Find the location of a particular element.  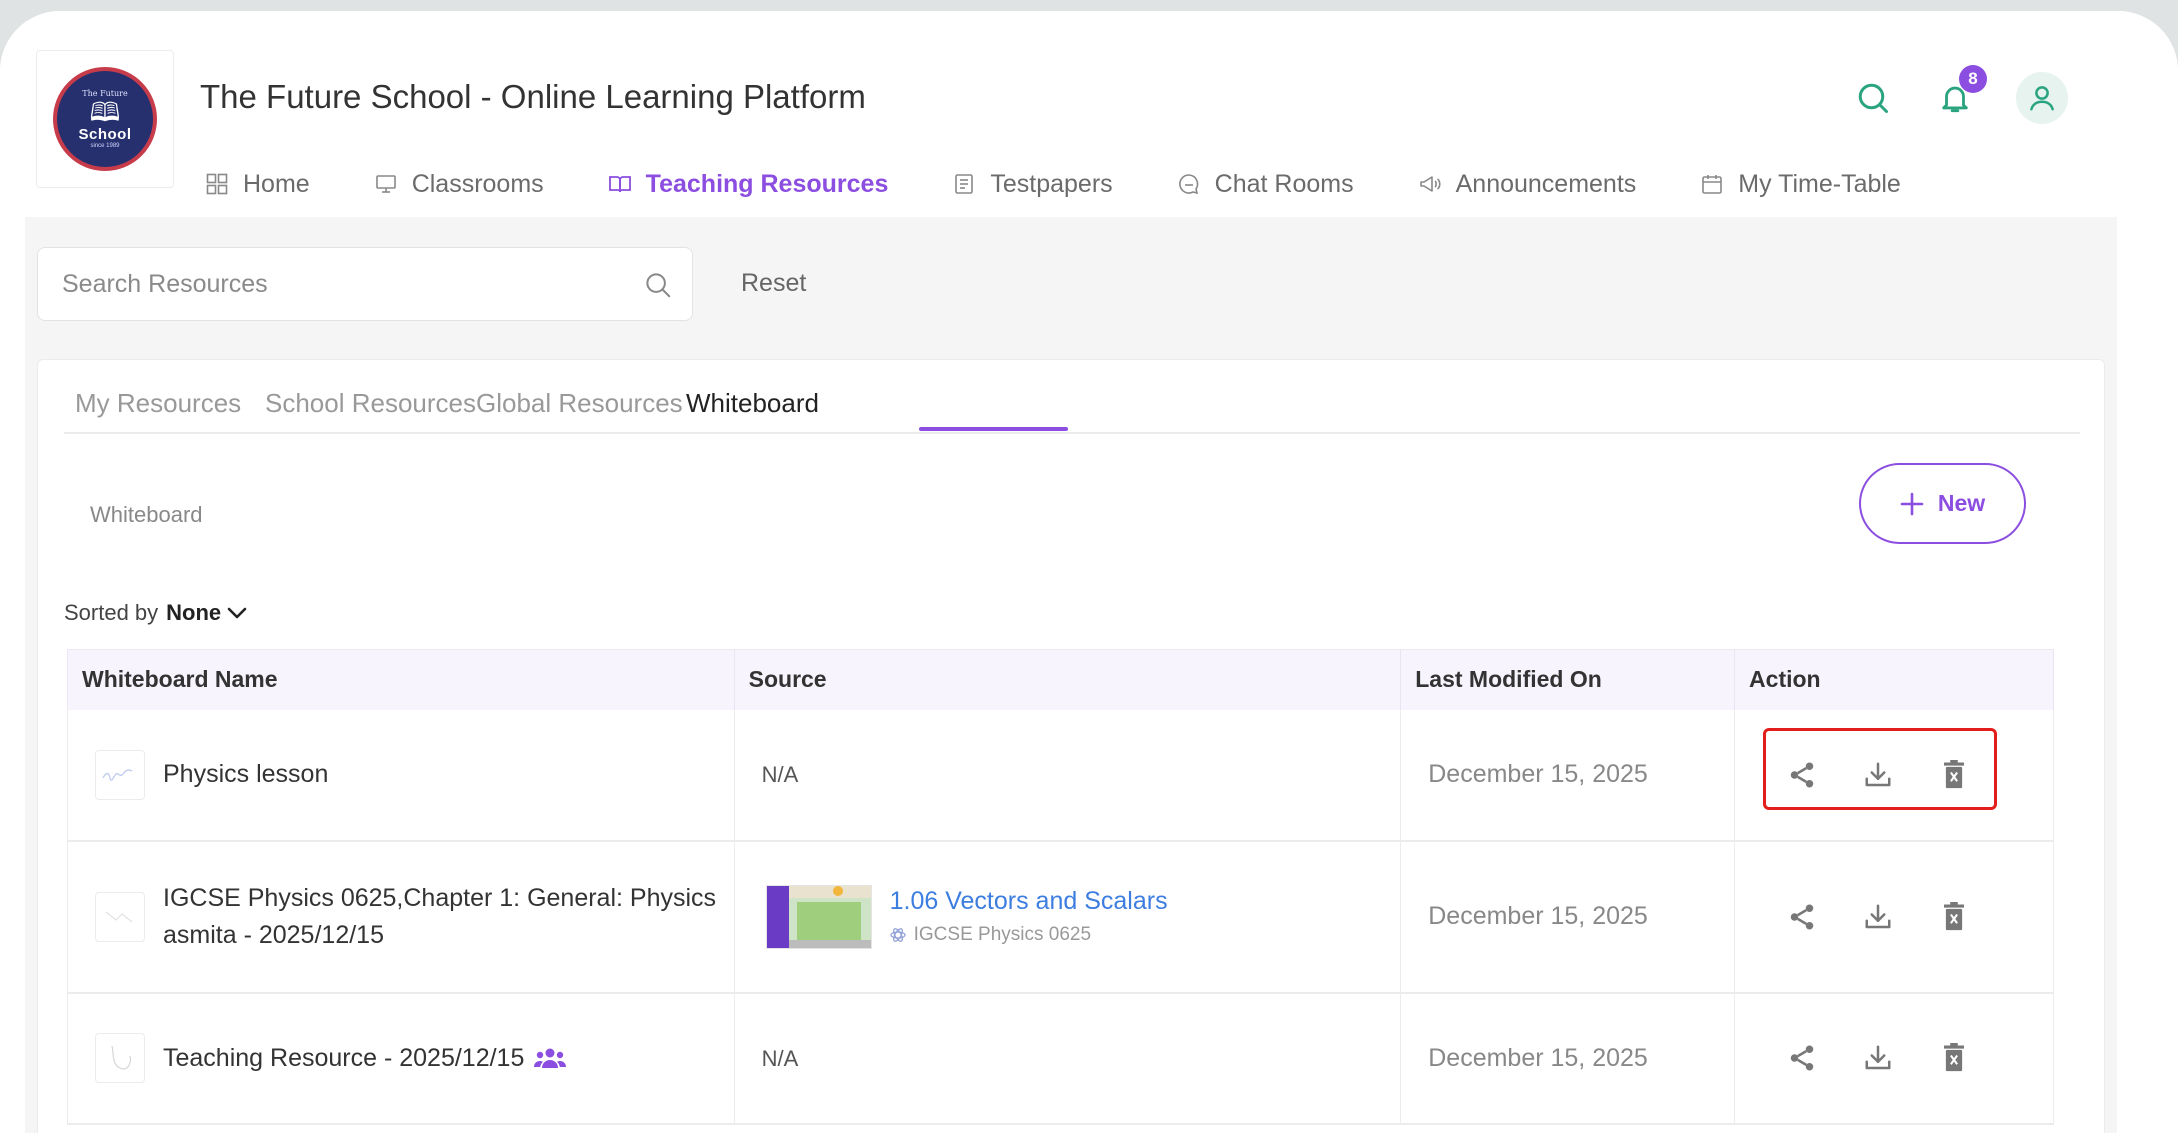

chat-icon is located at coordinates (1189, 184).